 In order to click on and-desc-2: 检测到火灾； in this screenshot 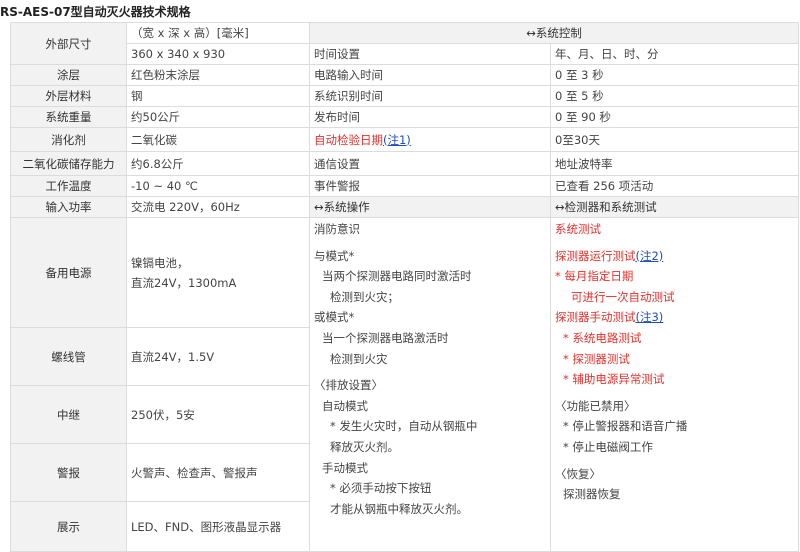, I will do `click(364, 296)`.